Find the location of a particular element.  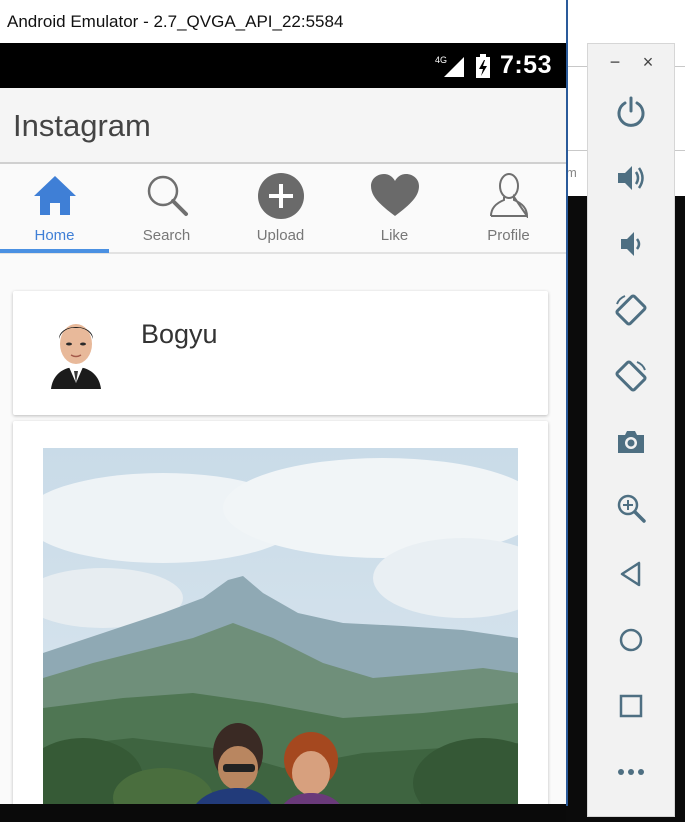

status-bar: 4G 7:53 is located at coordinates (283, 65).